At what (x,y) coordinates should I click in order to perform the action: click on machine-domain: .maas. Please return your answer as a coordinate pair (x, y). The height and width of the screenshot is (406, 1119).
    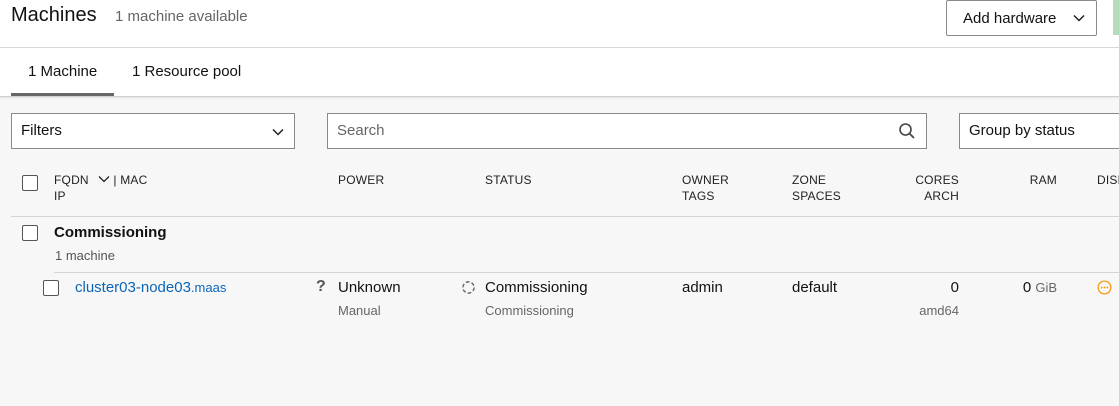
    Looking at the image, I should click on (208, 287).